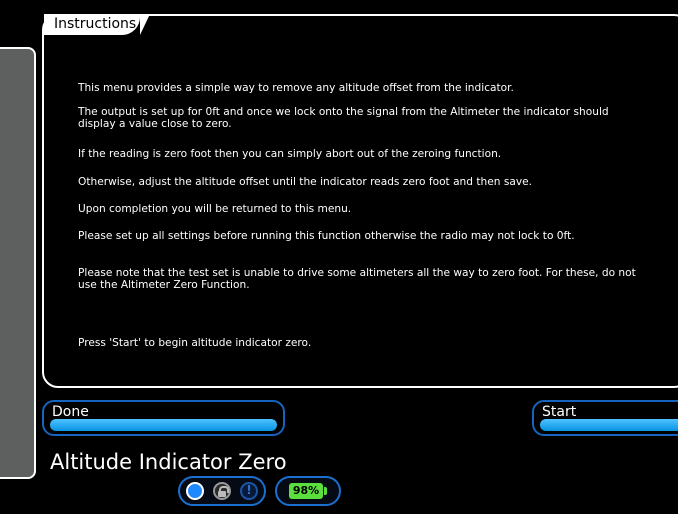 The width and height of the screenshot is (678, 514). What do you see at coordinates (18, 263) in the screenshot?
I see `side-rail` at bounding box center [18, 263].